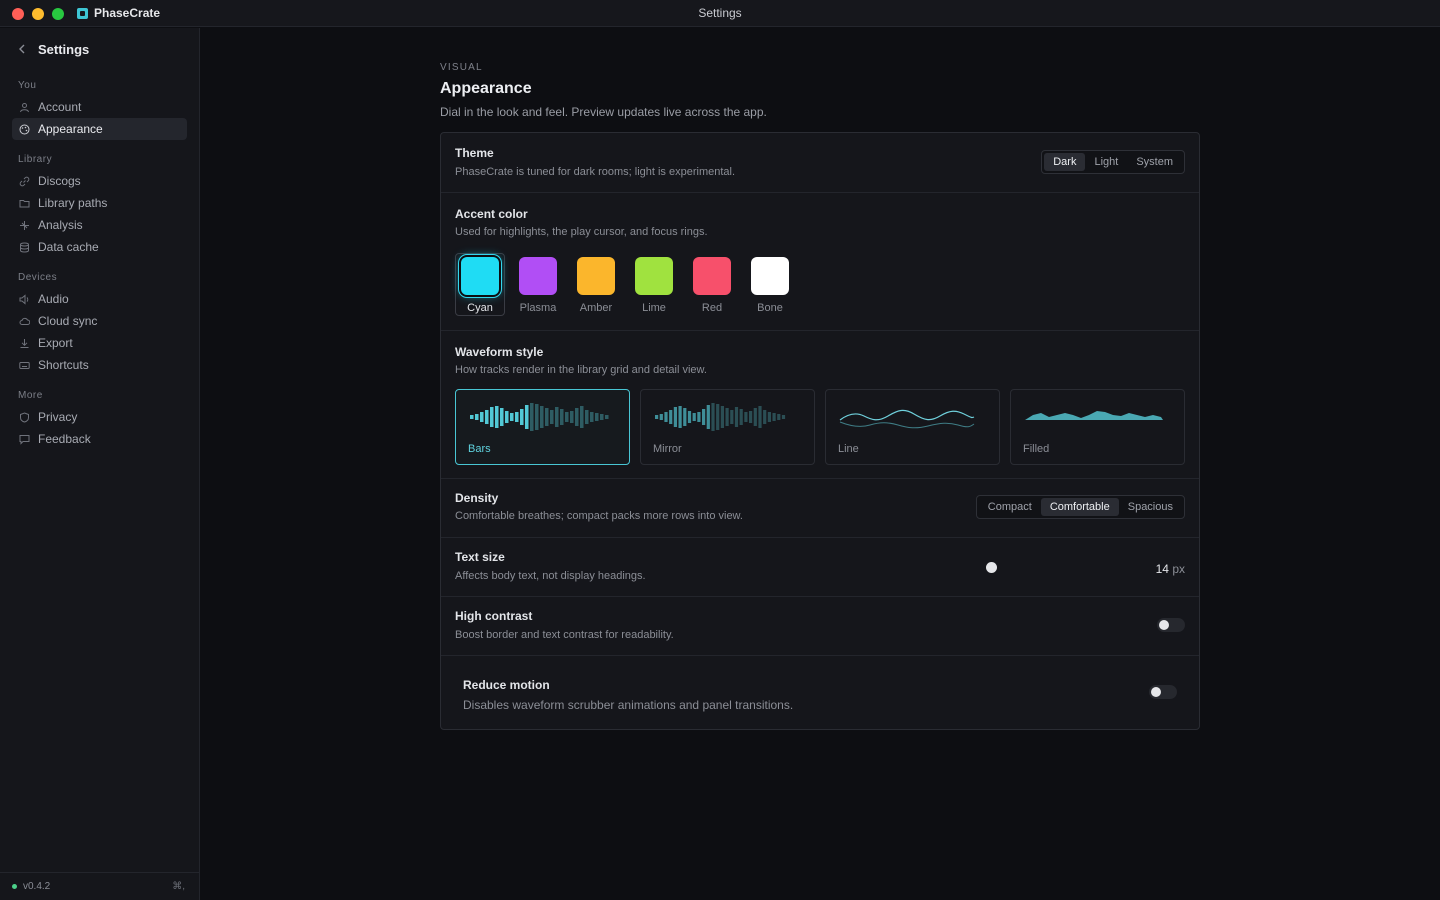 The width and height of the screenshot is (1440, 900). I want to click on swatch-color, so click(712, 276).